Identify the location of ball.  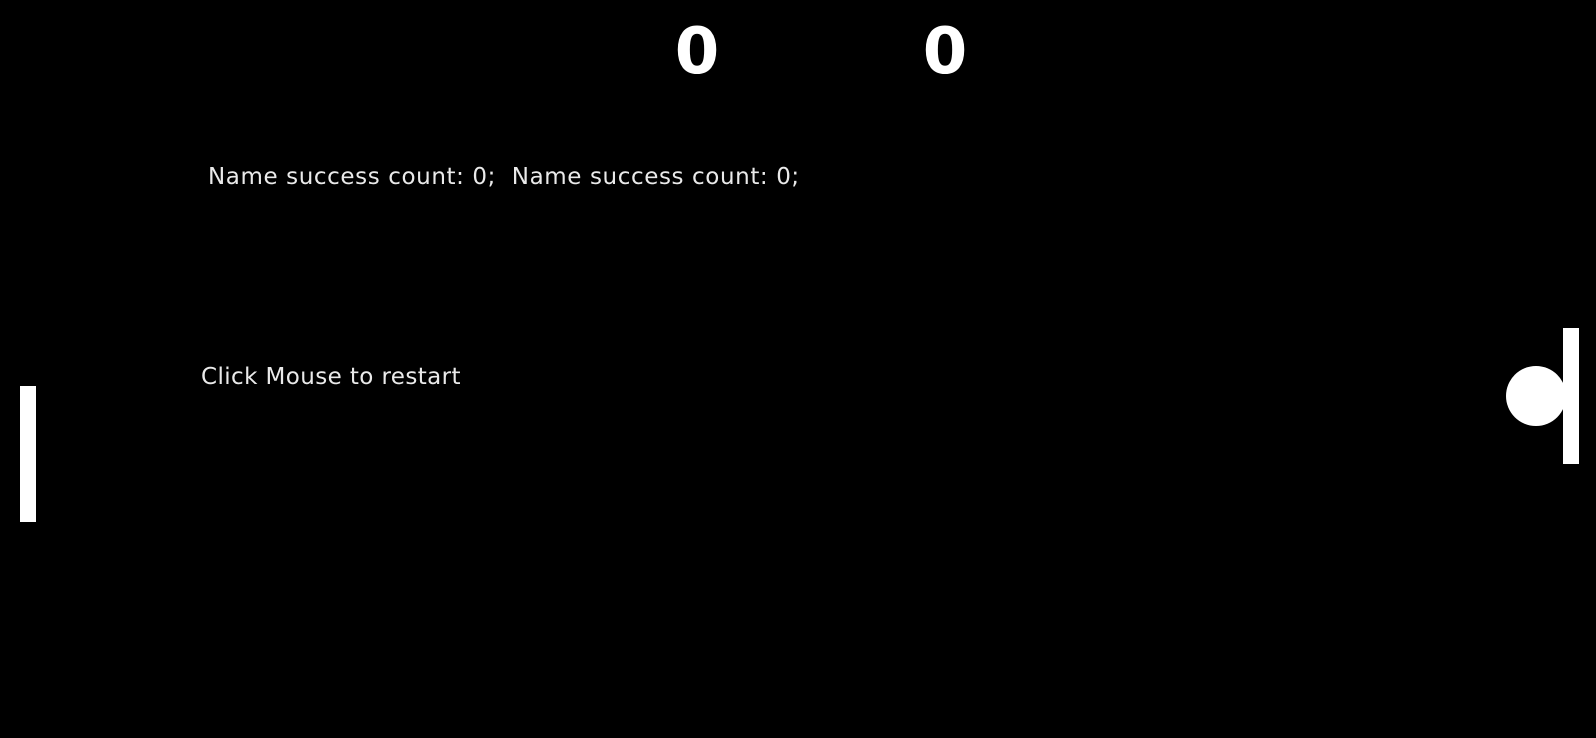
(1536, 396).